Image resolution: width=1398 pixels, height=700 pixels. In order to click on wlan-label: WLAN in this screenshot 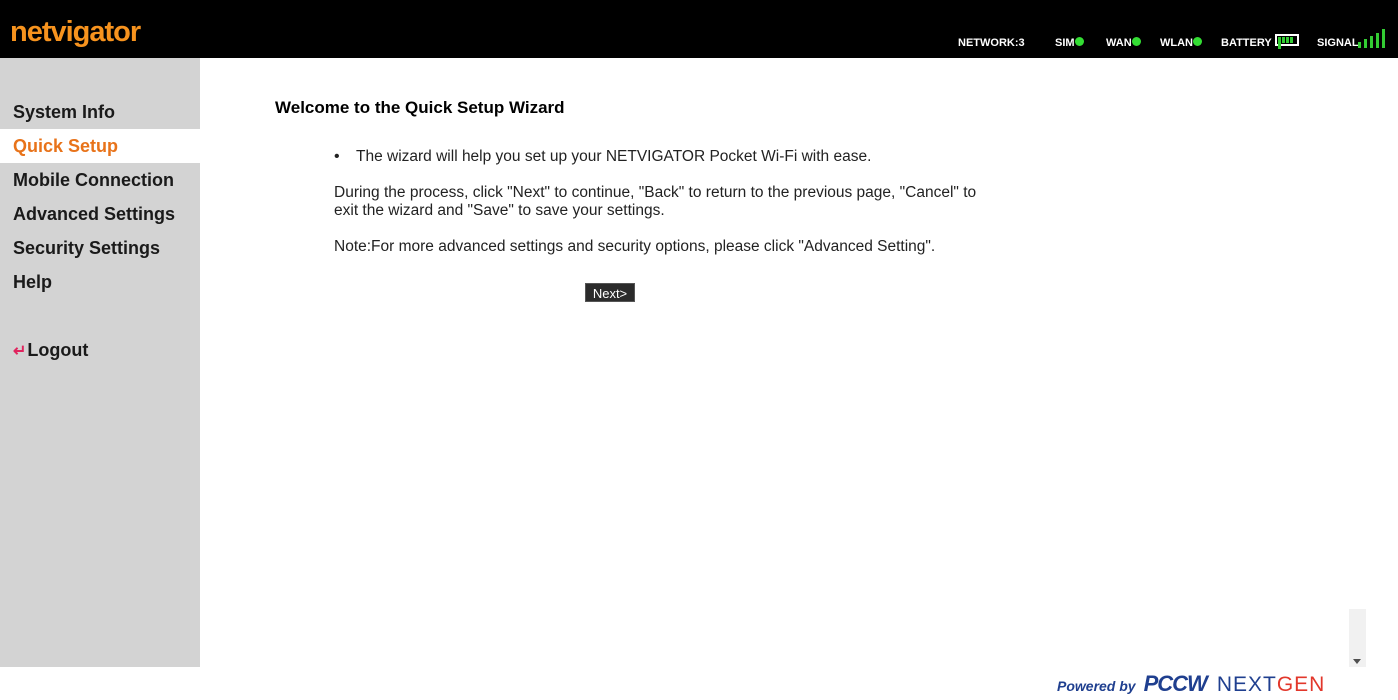, I will do `click(1176, 43)`.